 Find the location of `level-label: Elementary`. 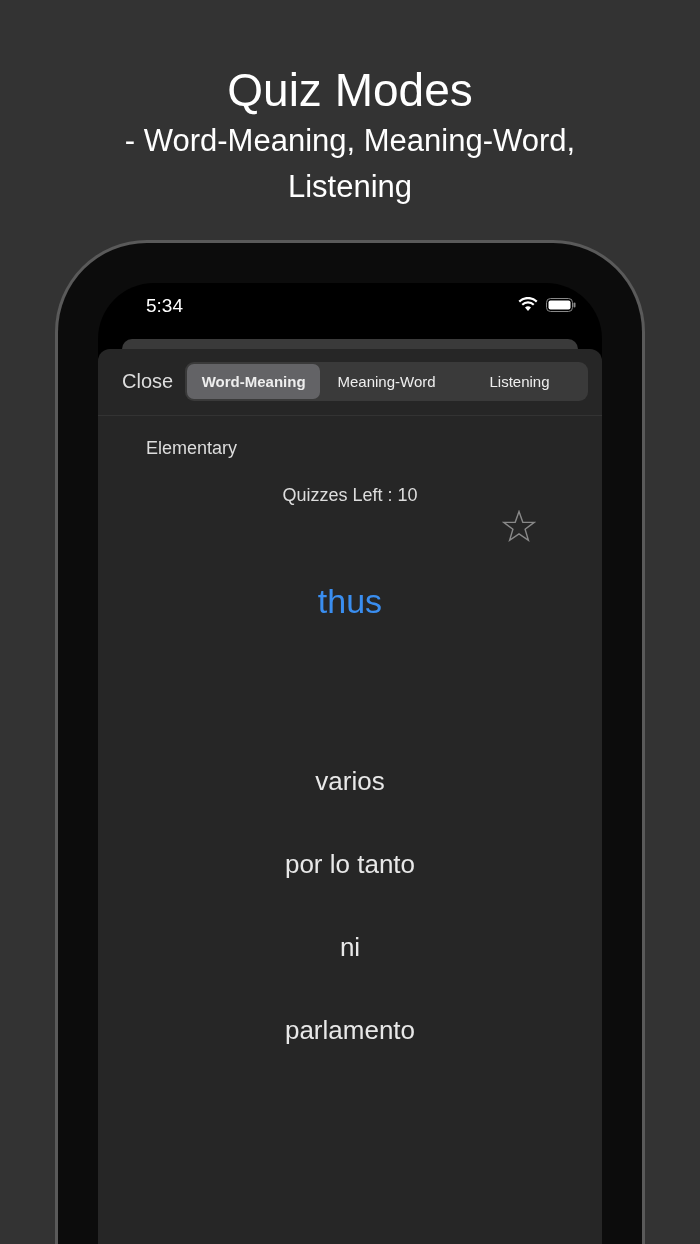

level-label: Elementary is located at coordinates (192, 448).